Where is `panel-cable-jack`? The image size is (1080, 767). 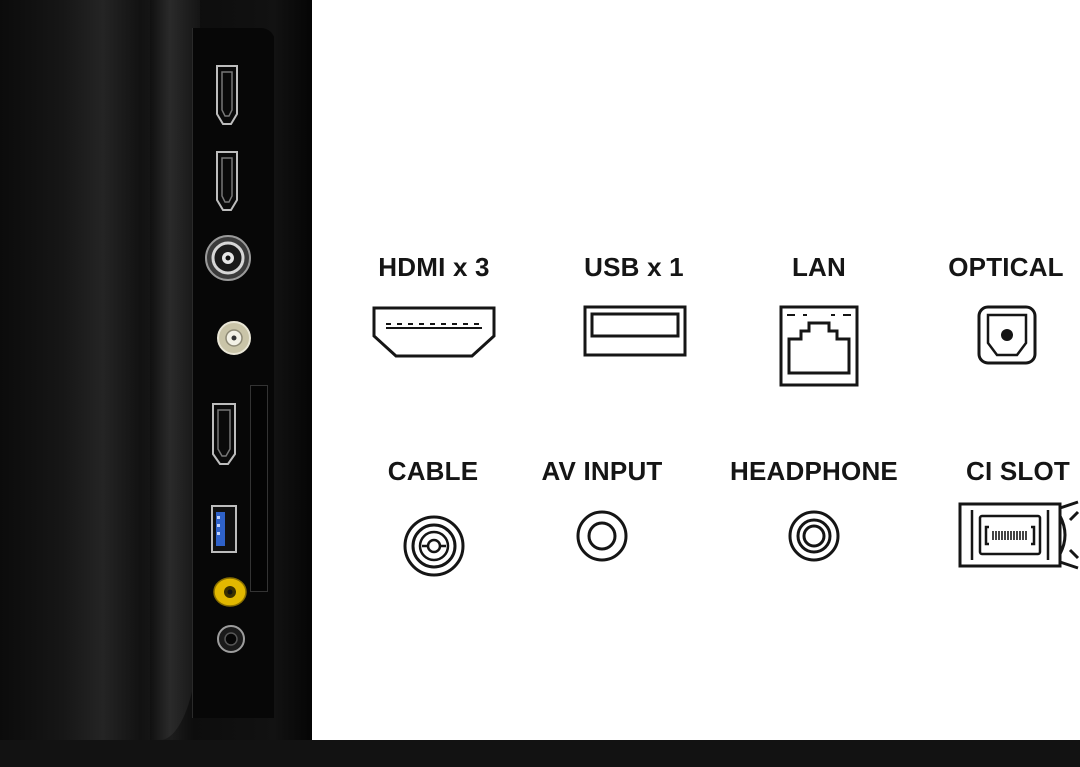
panel-cable-jack is located at coordinates (228, 258).